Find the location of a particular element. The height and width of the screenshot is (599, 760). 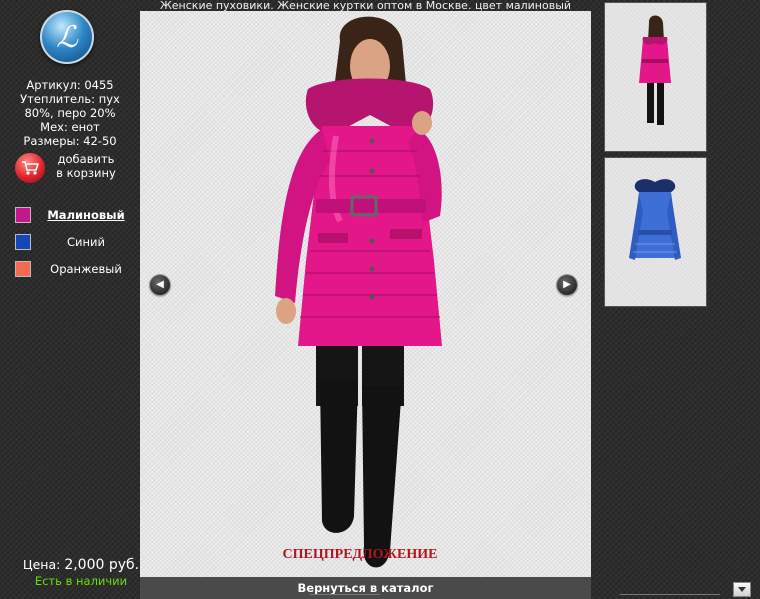

prev-image-button: ◀ is located at coordinates (160, 285).